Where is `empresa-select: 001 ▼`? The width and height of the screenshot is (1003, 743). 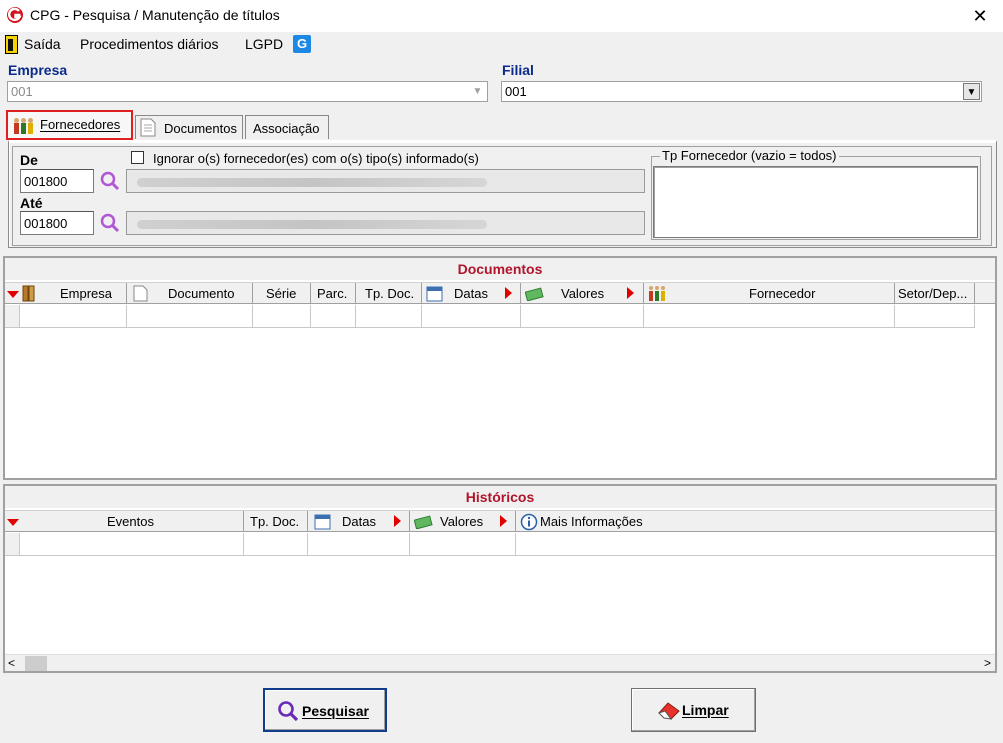 empresa-select: 001 ▼ is located at coordinates (247, 91).